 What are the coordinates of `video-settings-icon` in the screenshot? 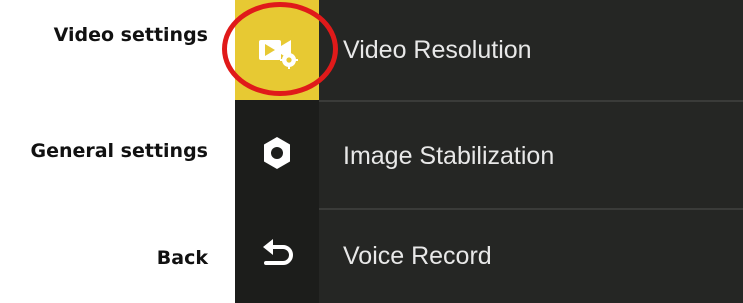 It's located at (278, 54).